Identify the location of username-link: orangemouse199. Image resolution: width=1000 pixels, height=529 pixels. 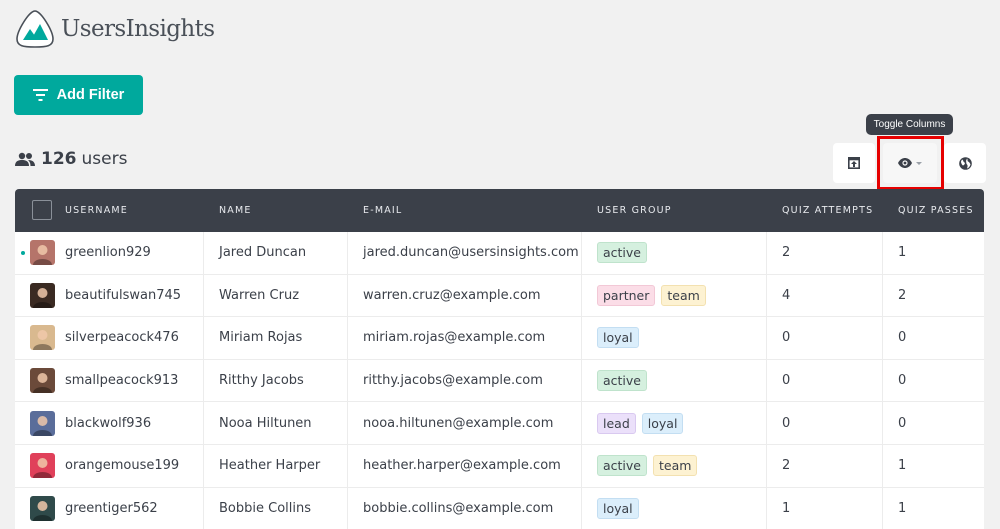
(122, 465).